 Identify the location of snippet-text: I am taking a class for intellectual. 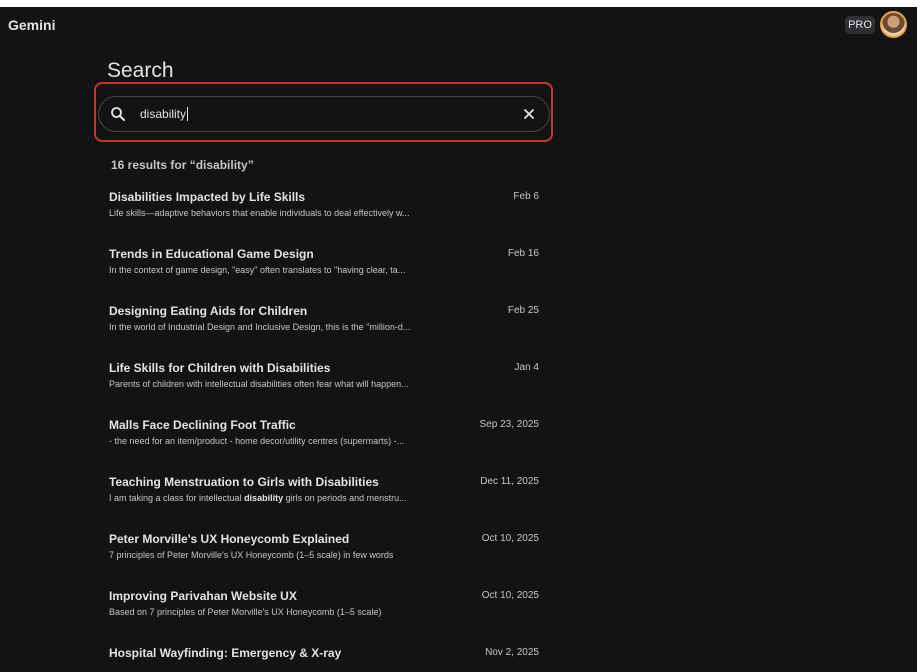
(177, 498).